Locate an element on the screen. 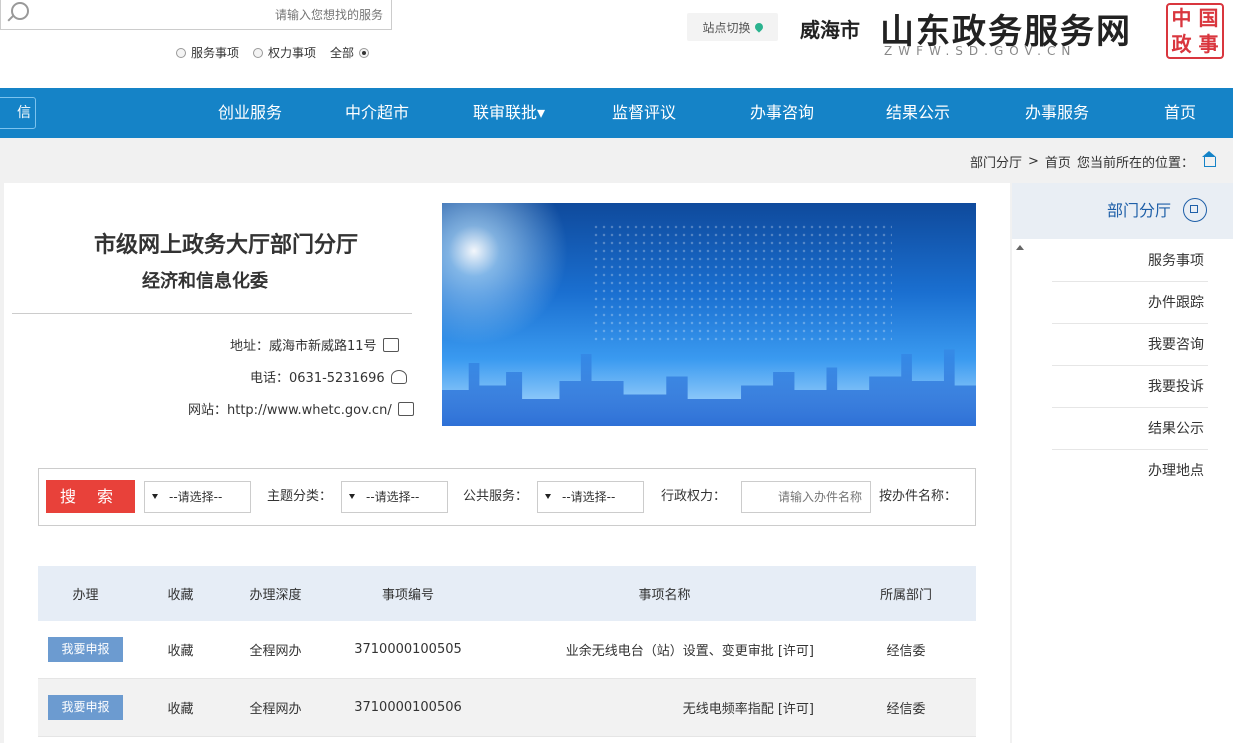 The width and height of the screenshot is (1233, 743). admin-power-select-value: --请选择-- is located at coordinates (589, 497).